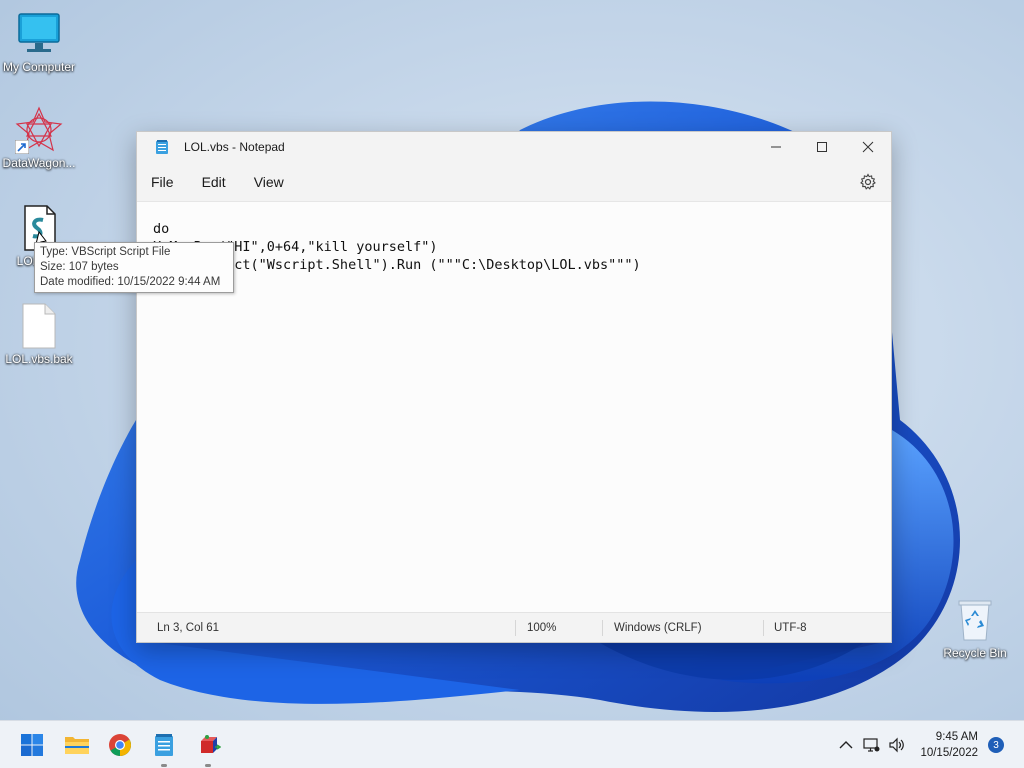  Describe the element at coordinates (949, 753) in the screenshot. I see `clock-date: 10/15/2022` at that location.